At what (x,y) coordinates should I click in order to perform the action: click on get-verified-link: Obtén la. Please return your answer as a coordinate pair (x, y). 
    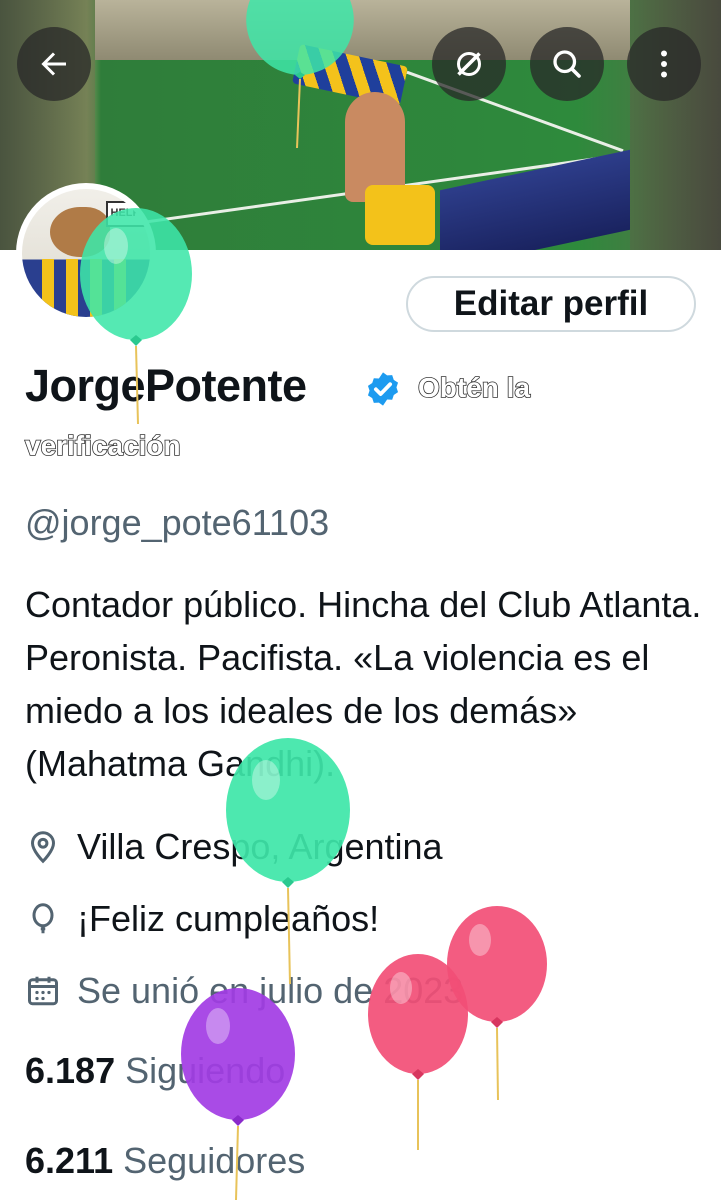
    Looking at the image, I should click on (474, 387).